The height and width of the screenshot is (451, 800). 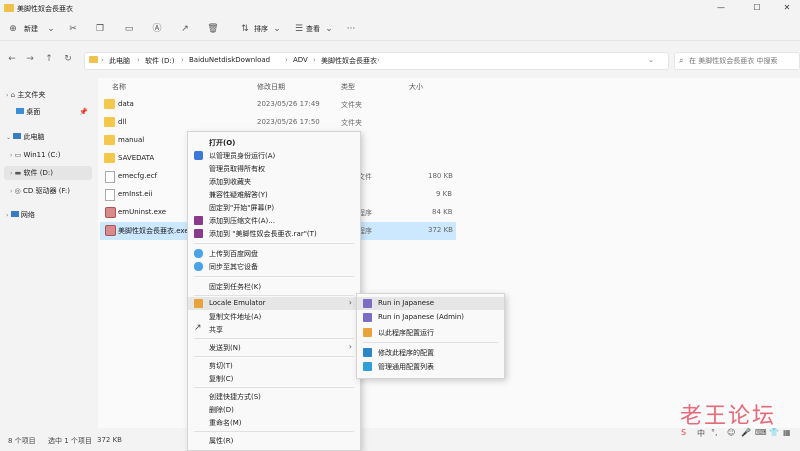 What do you see at coordinates (274, 422) in the screenshot?
I see `menu-item-rename: 重命名(M)` at bounding box center [274, 422].